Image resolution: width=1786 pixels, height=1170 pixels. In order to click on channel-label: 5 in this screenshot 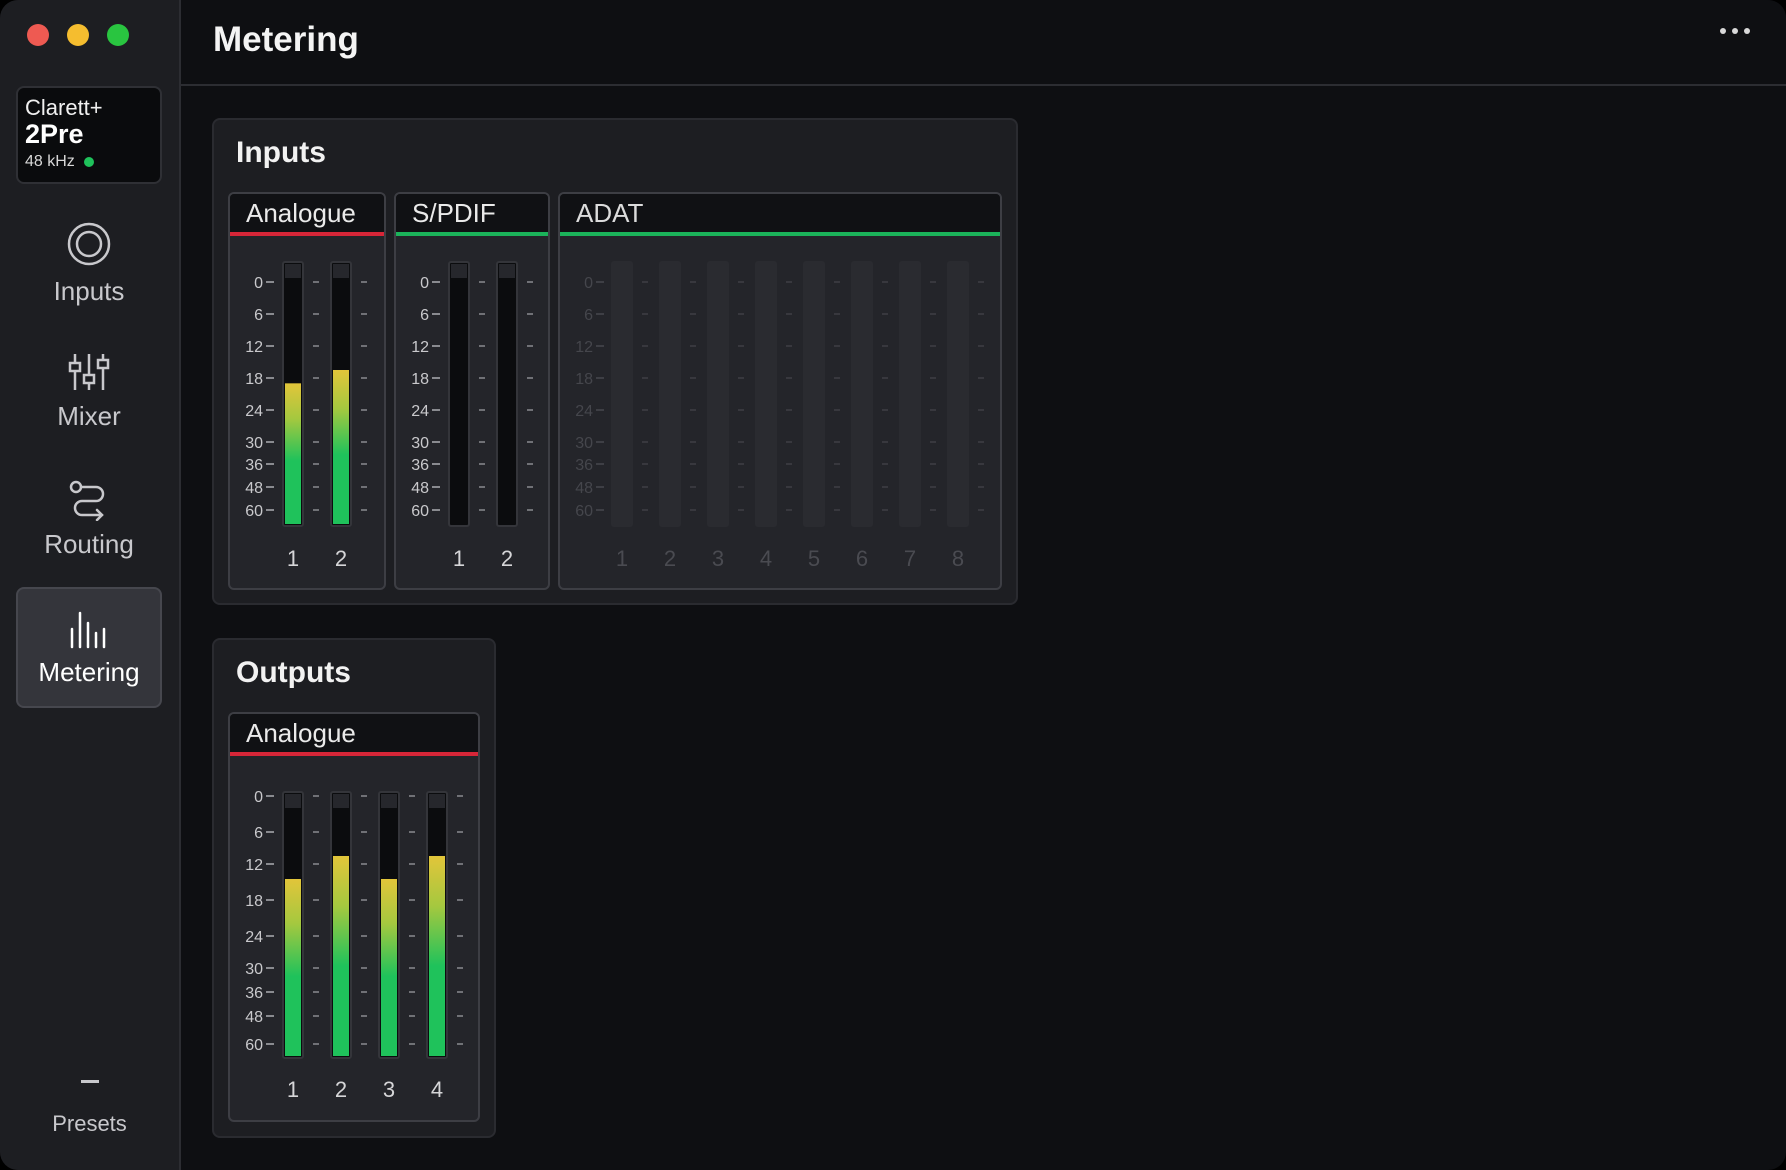, I will do `click(814, 558)`.